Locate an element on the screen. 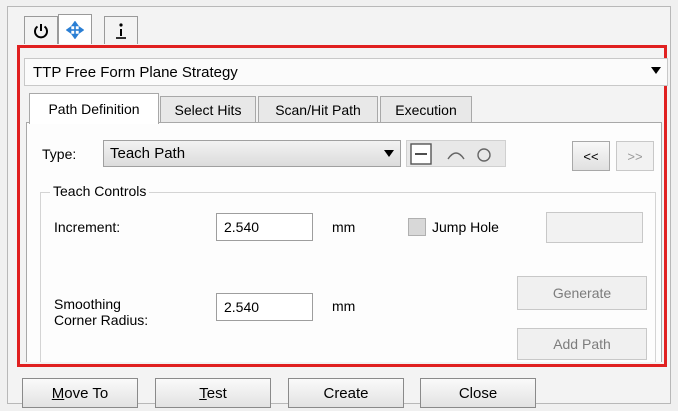 This screenshot has height=411, width=678. info-icon is located at coordinates (121, 30).